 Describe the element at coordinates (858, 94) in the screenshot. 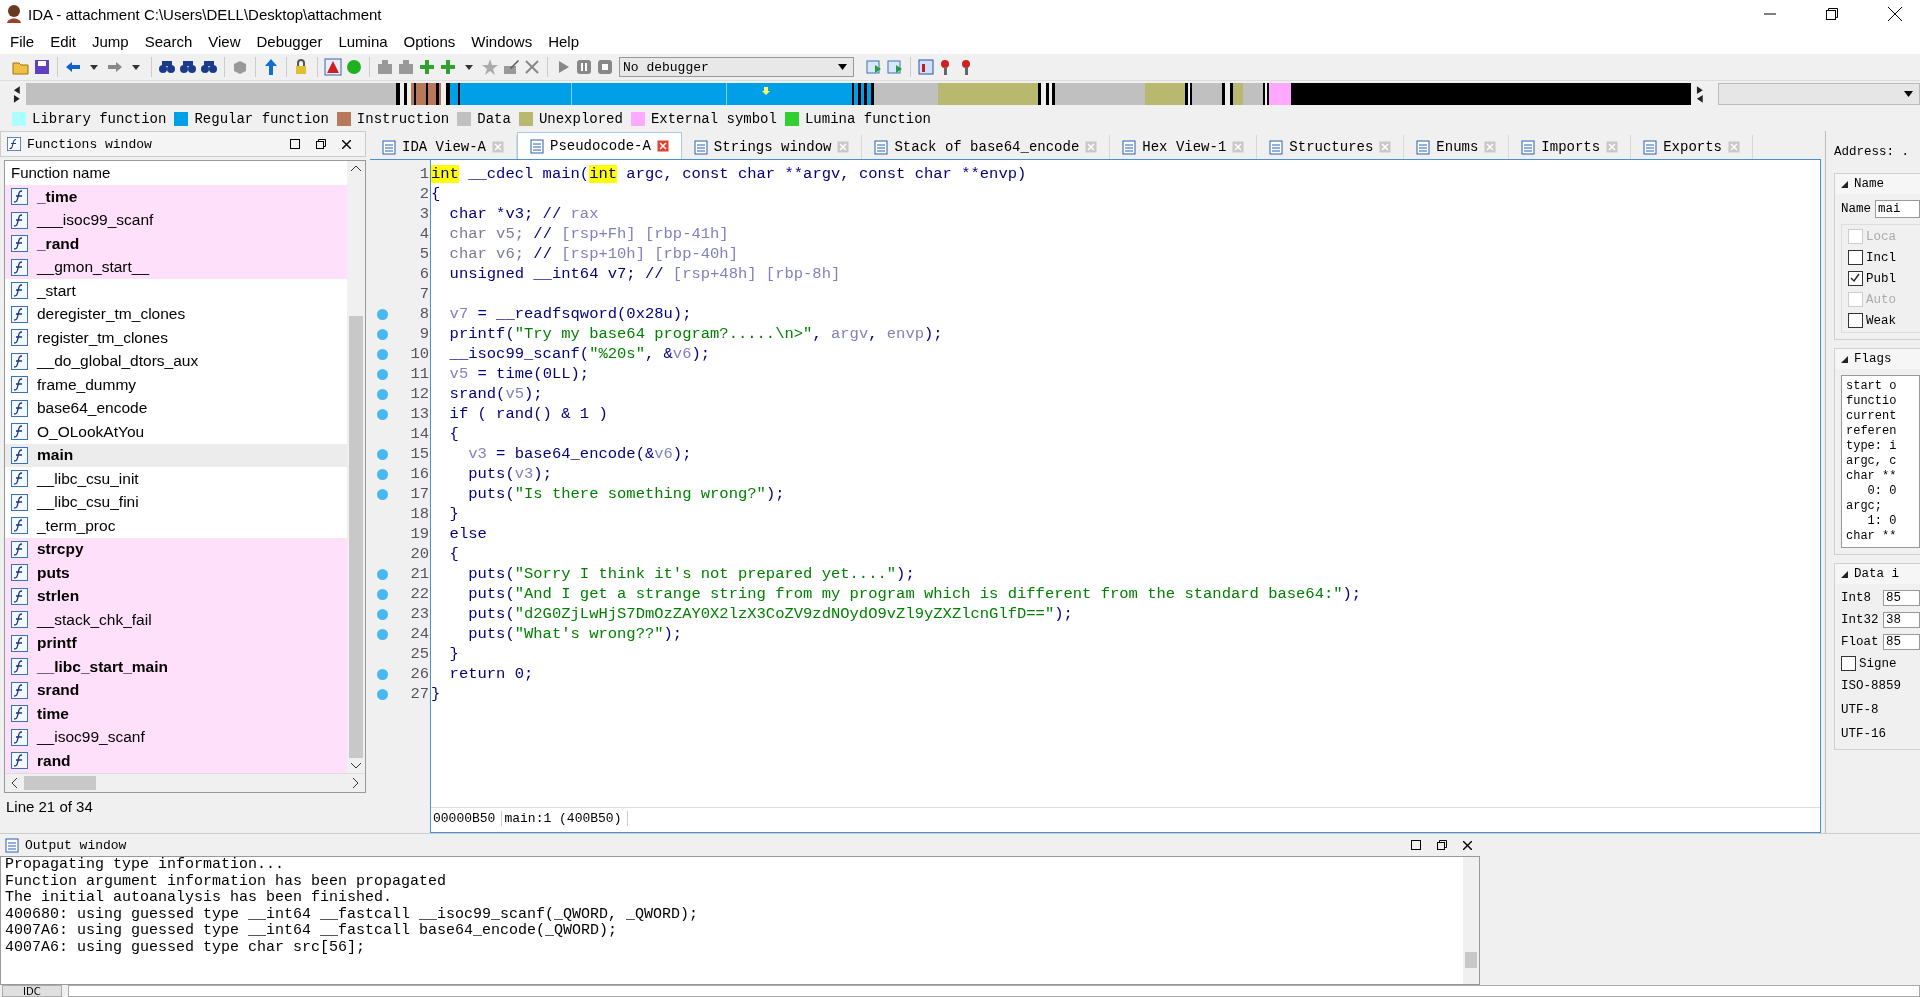

I see `navigation-band-drawing` at that location.